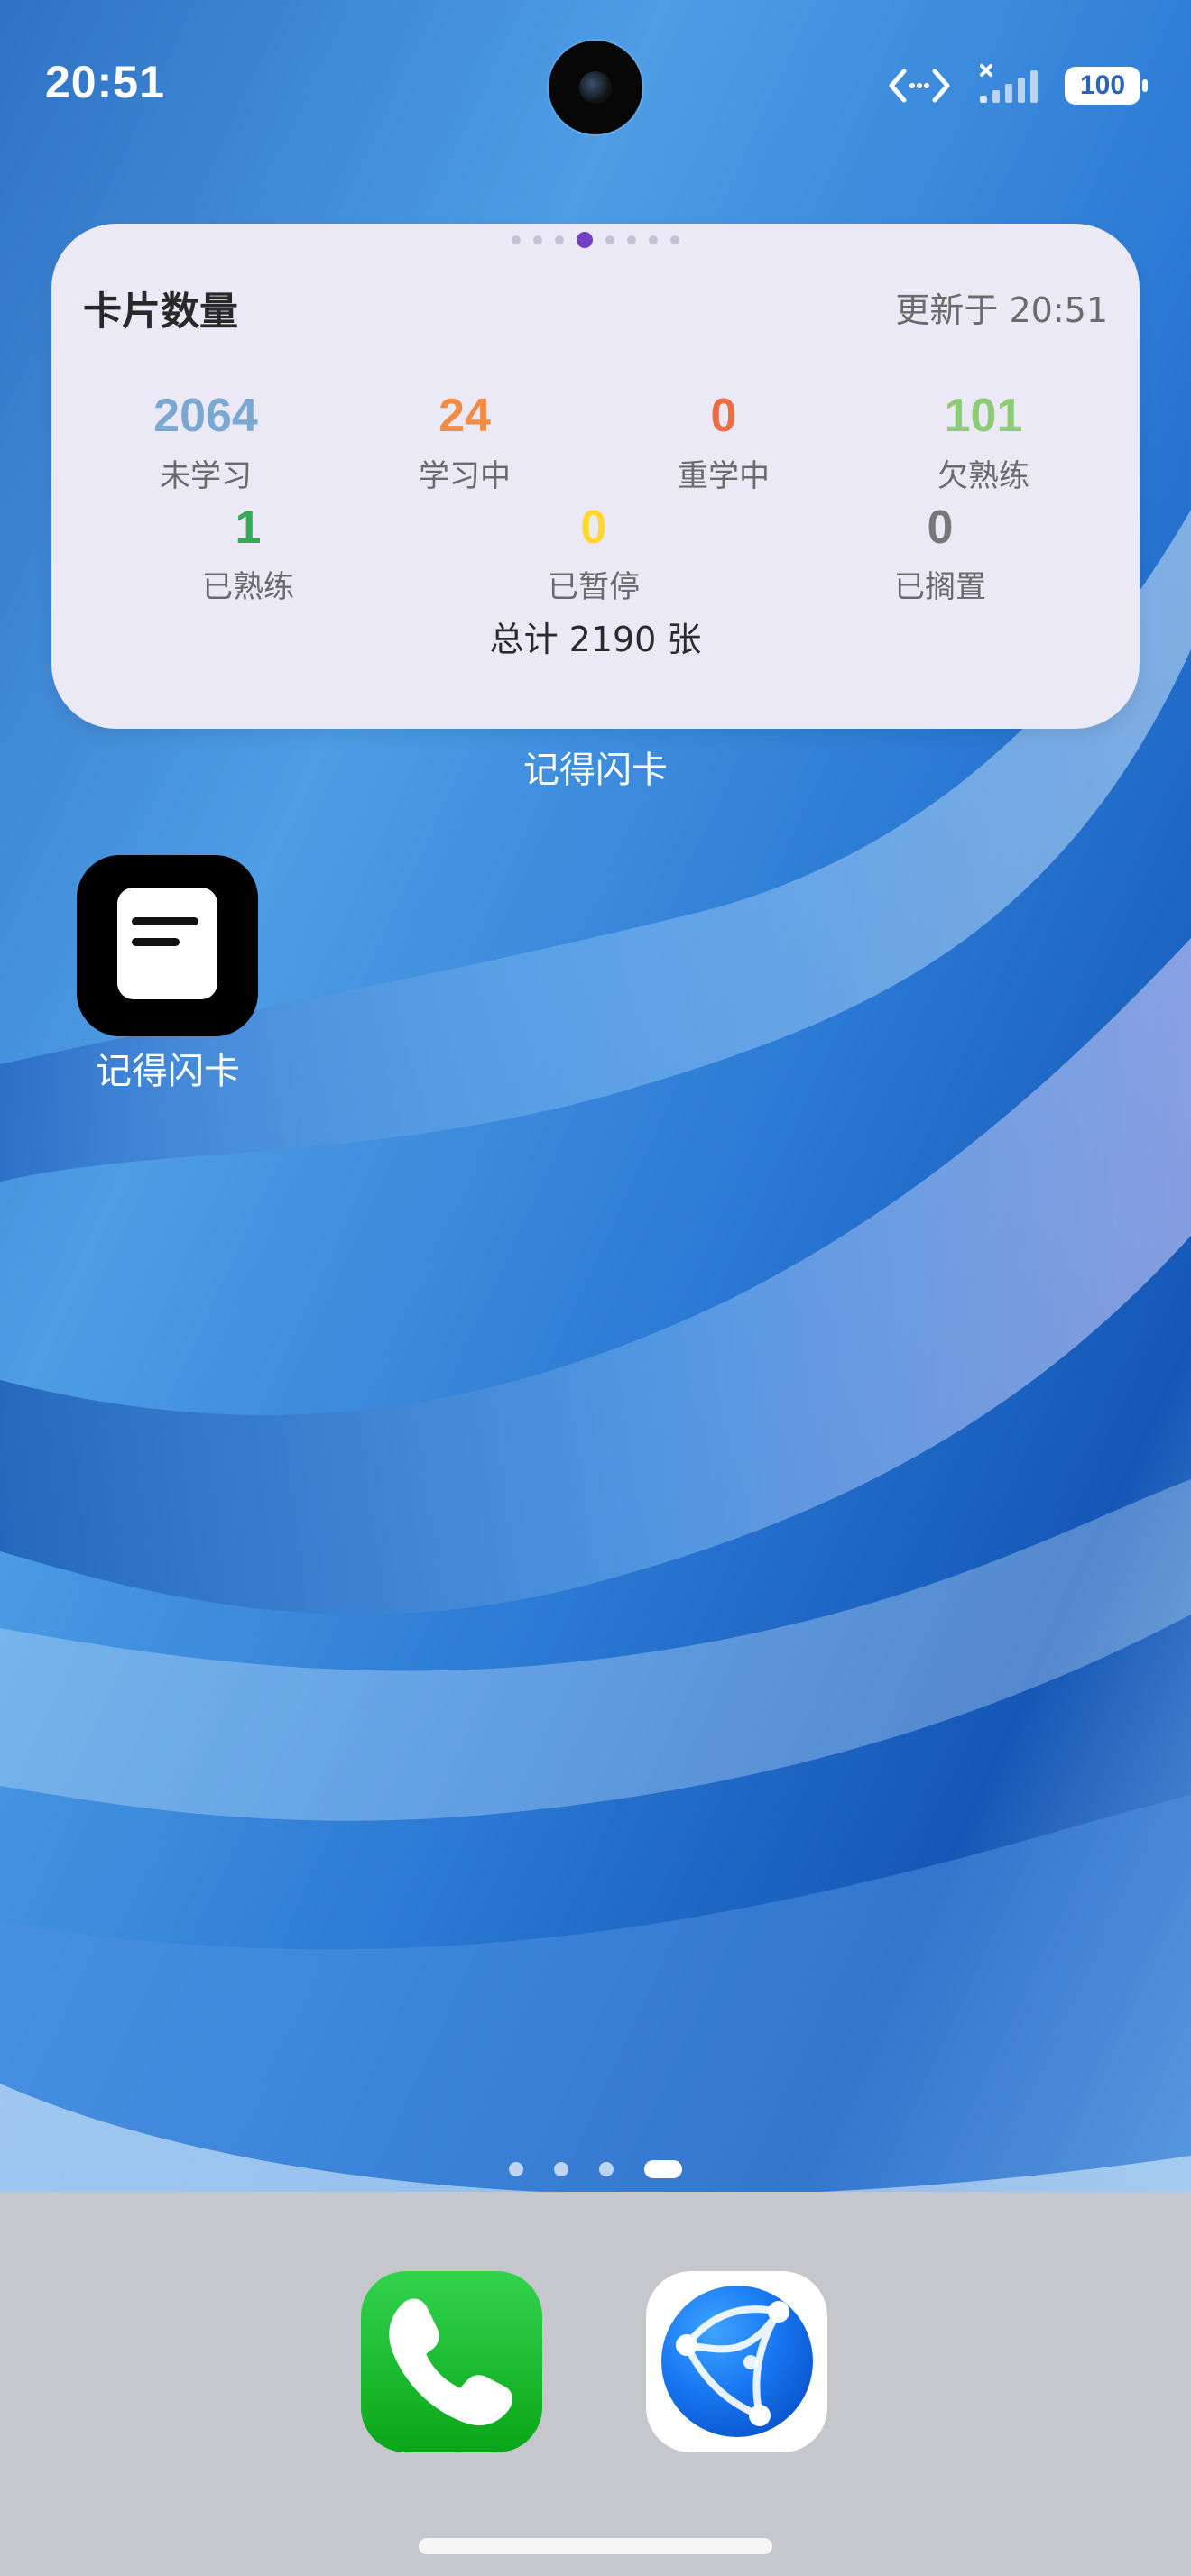 The width and height of the screenshot is (1191, 2576). I want to click on unfamiliar-label: 欠熟练, so click(983, 476).